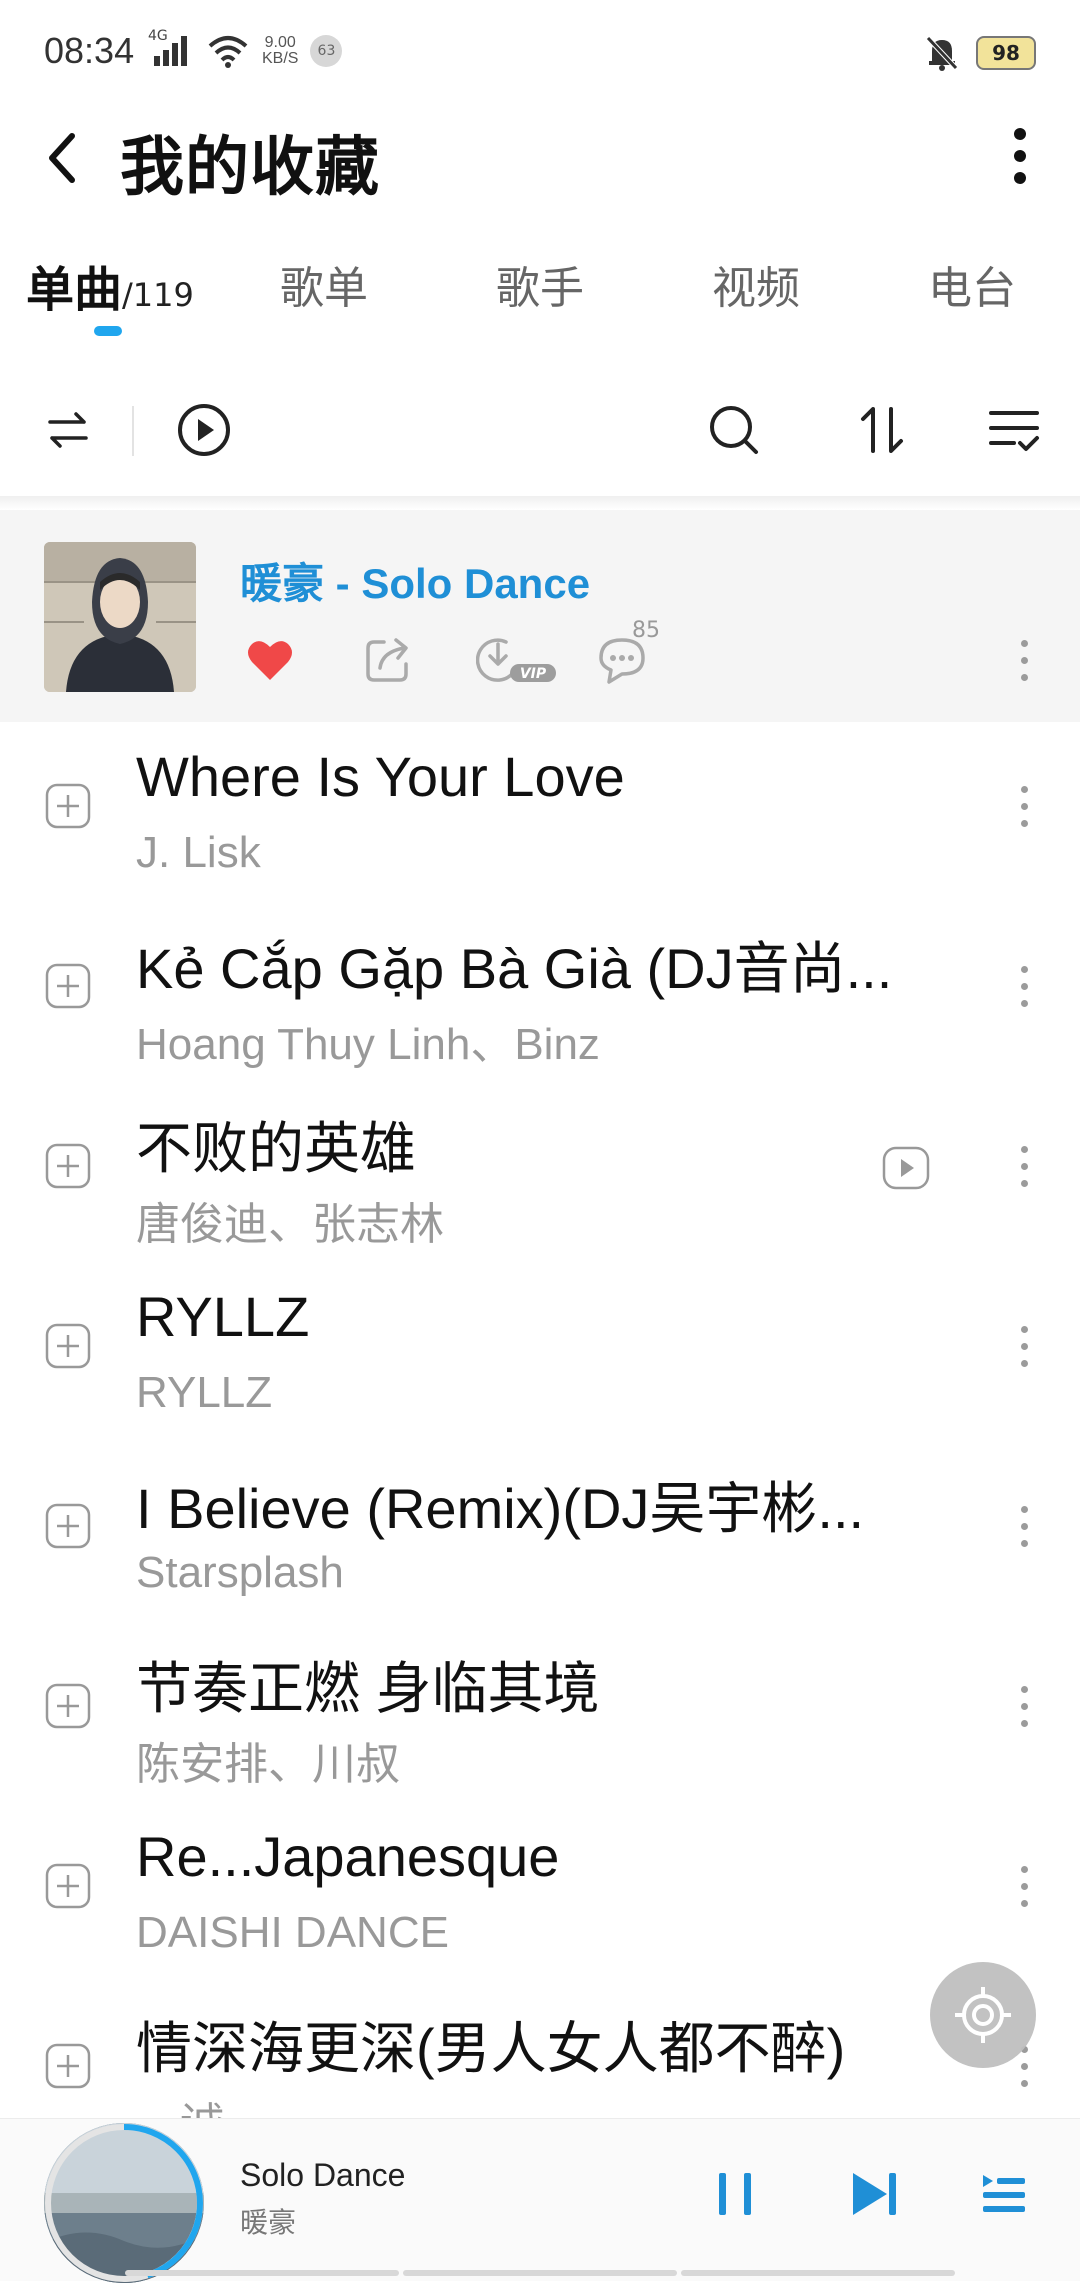 This screenshot has height=2283, width=1080. Describe the element at coordinates (280, 58) in the screenshot. I see `speed-unit: KB/S` at that location.